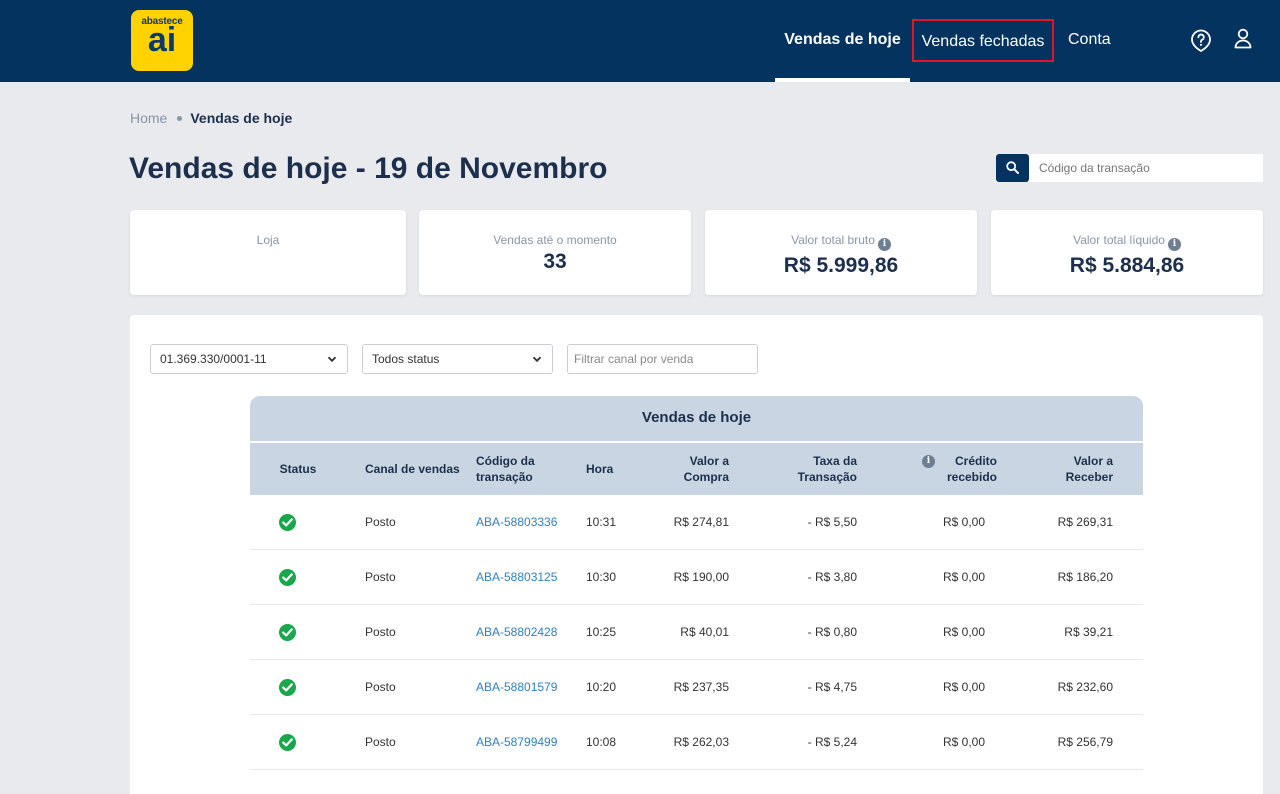 Image resolution: width=1280 pixels, height=794 pixels. I want to click on card-net-label: Valor total líquido, so click(1119, 240).